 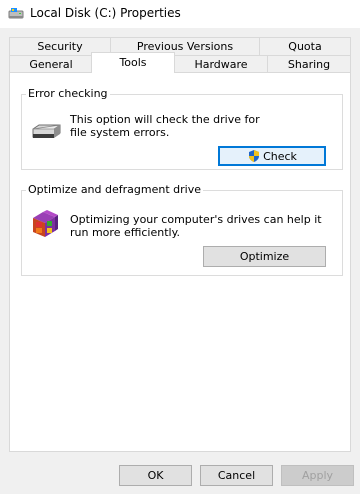 I want to click on apply-button: Apply, so click(x=317, y=475).